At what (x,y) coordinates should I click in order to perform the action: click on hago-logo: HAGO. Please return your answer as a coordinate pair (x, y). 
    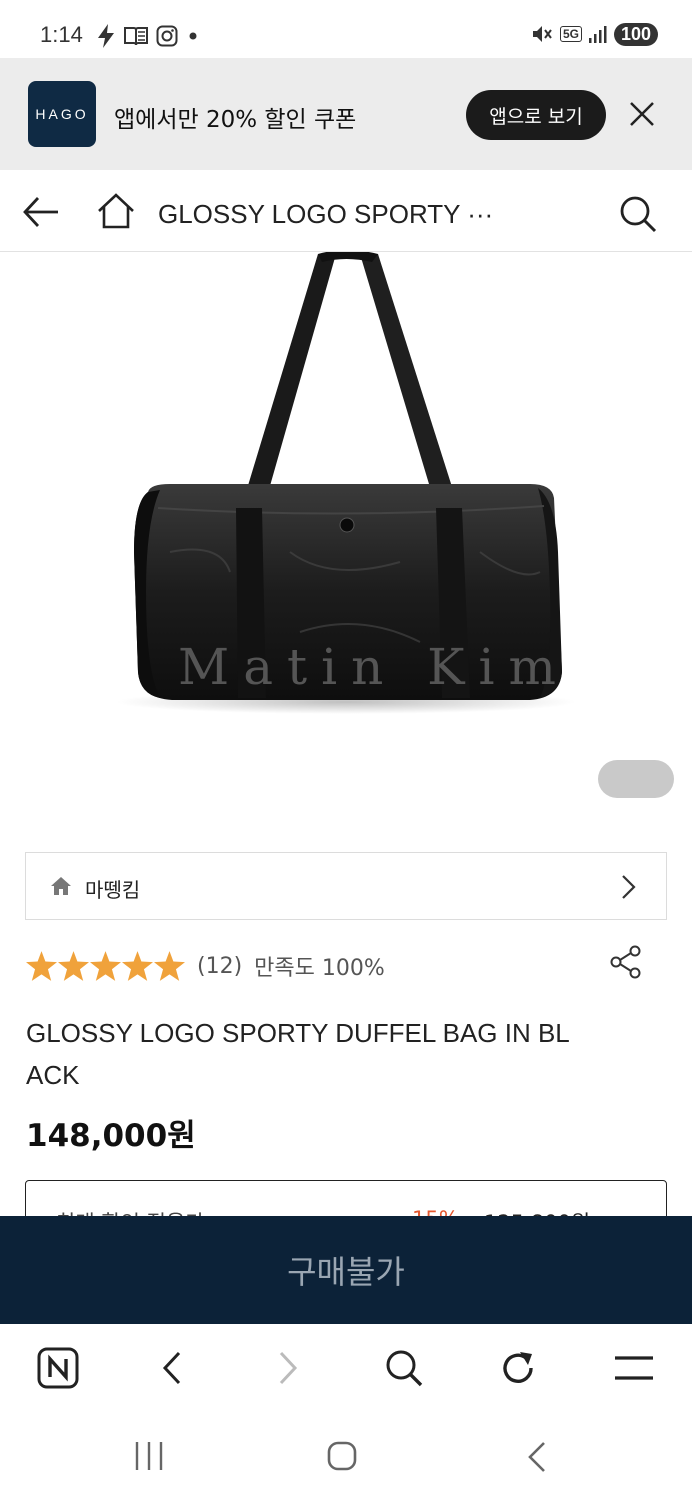
    Looking at the image, I should click on (62, 114).